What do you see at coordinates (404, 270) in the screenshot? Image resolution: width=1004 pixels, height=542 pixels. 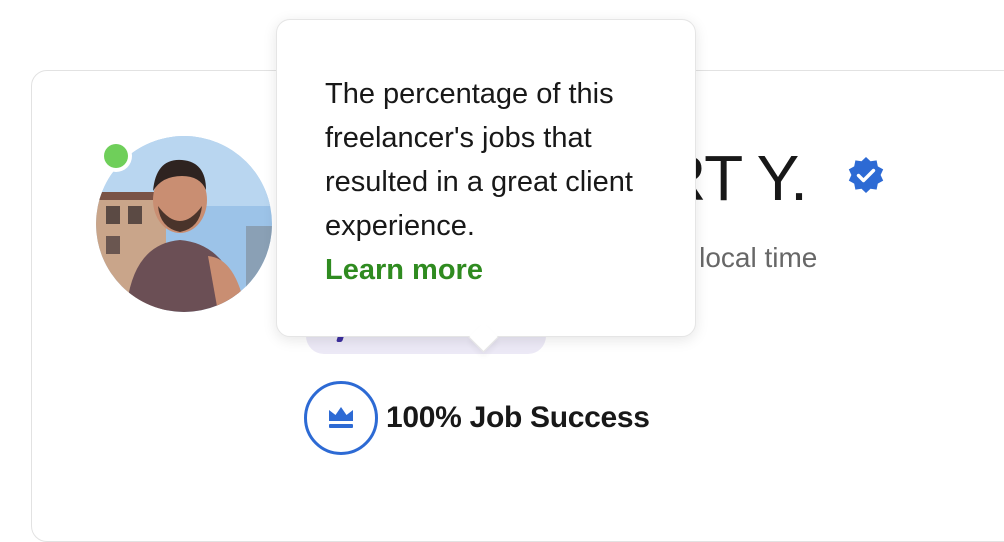 I see `learn-more-link: Learn more` at bounding box center [404, 270].